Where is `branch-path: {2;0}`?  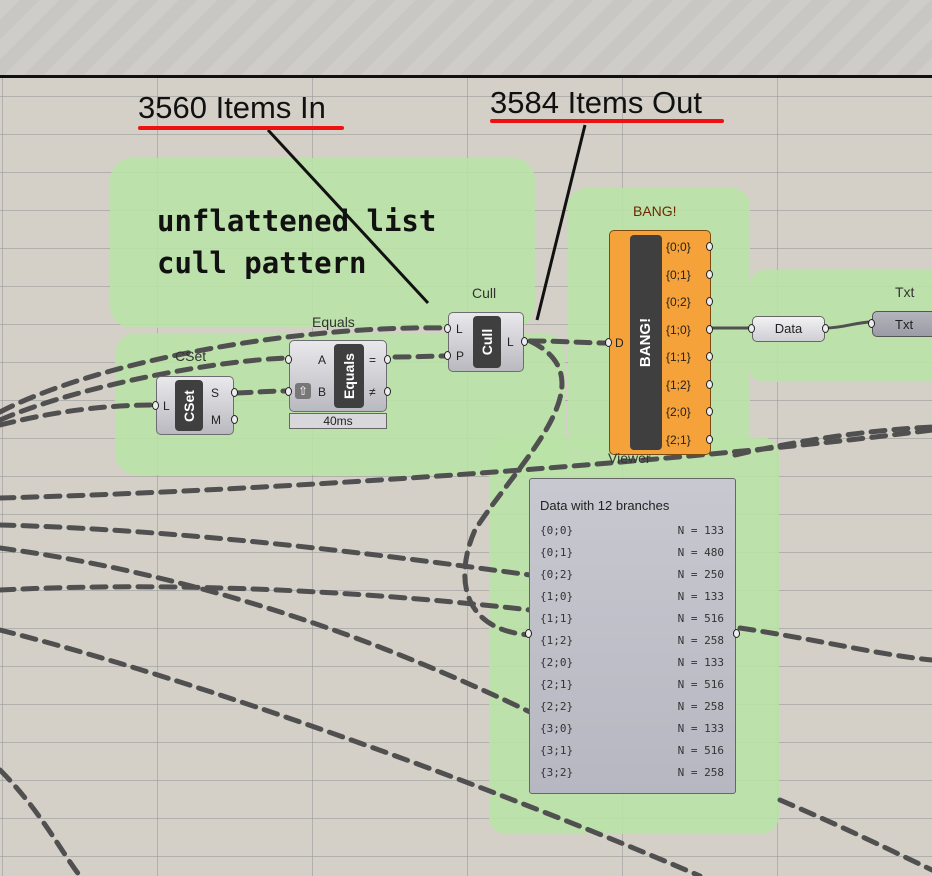
branch-path: {2;0} is located at coordinates (557, 662).